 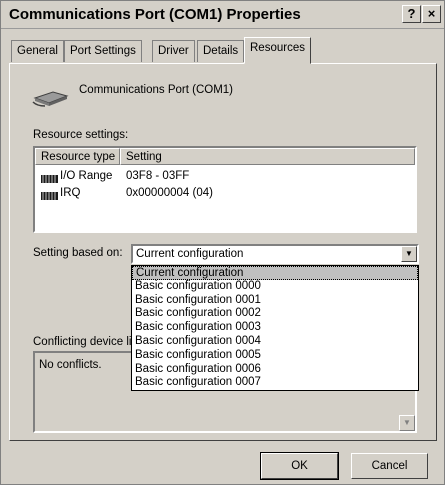 I want to click on close-button: ×, so click(x=431, y=14).